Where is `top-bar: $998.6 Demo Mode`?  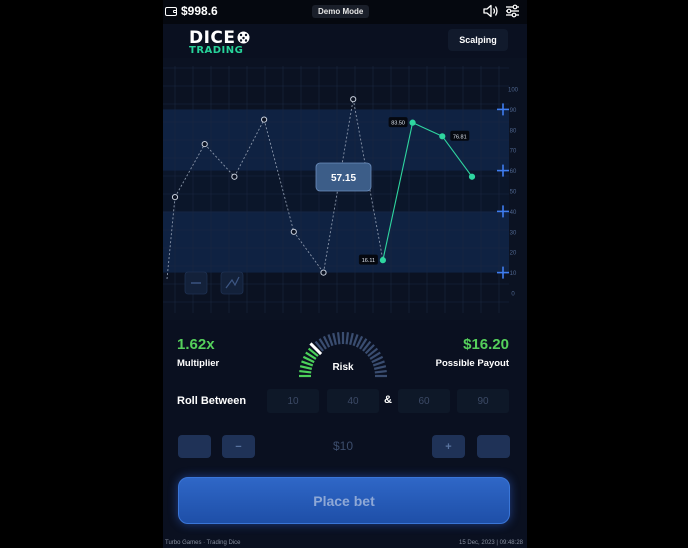
top-bar: $998.6 Demo Mode is located at coordinates (345, 12).